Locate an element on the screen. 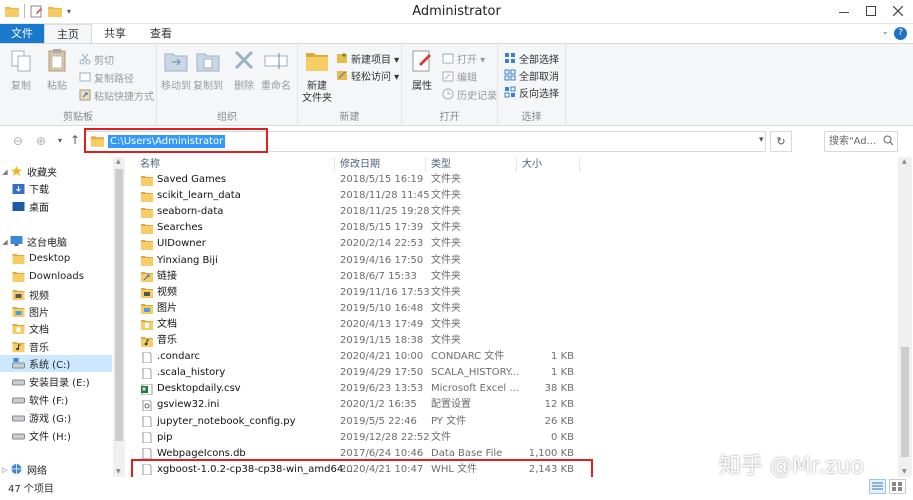  file-name-cell: Saved Games is located at coordinates (183, 180).